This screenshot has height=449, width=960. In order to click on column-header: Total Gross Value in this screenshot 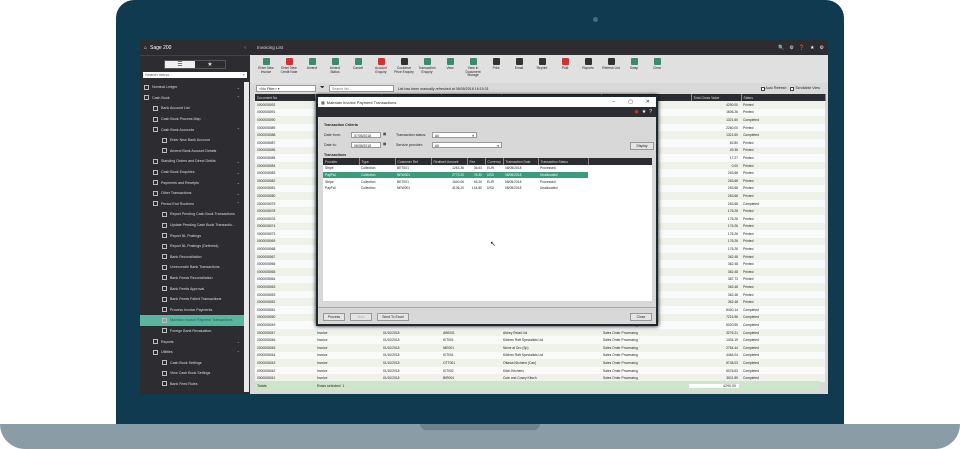, I will do `click(716, 97)`.